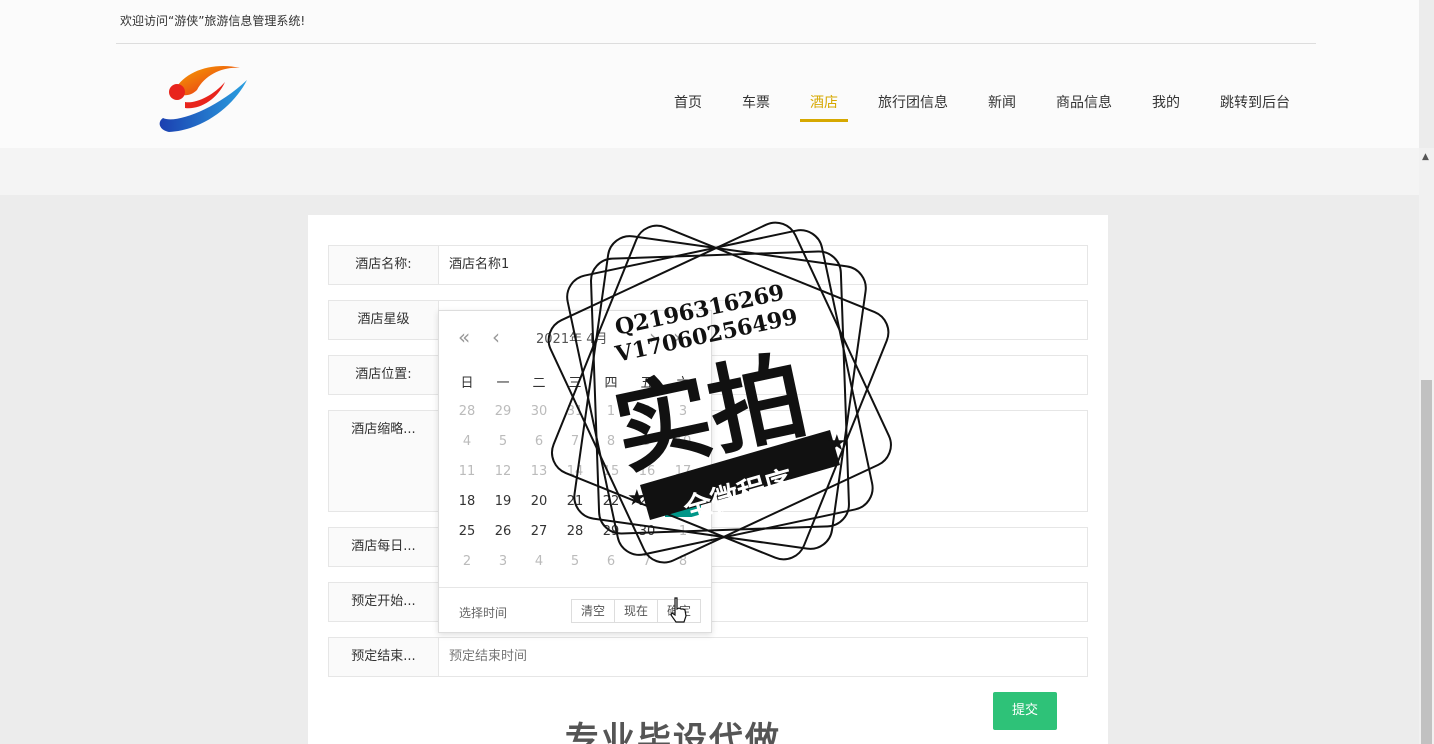  I want to click on now-button: 现在, so click(635, 611).